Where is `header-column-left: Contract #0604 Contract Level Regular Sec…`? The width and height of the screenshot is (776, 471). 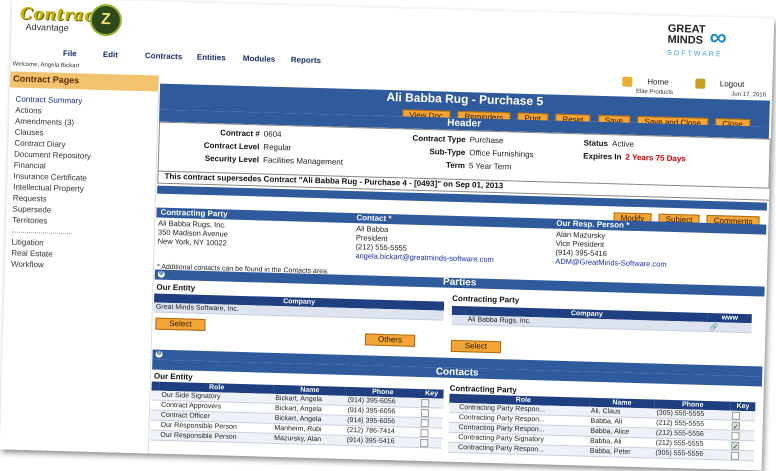 header-column-left: Contract #0604 Contract Level Regular Sec… is located at coordinates (253, 147).